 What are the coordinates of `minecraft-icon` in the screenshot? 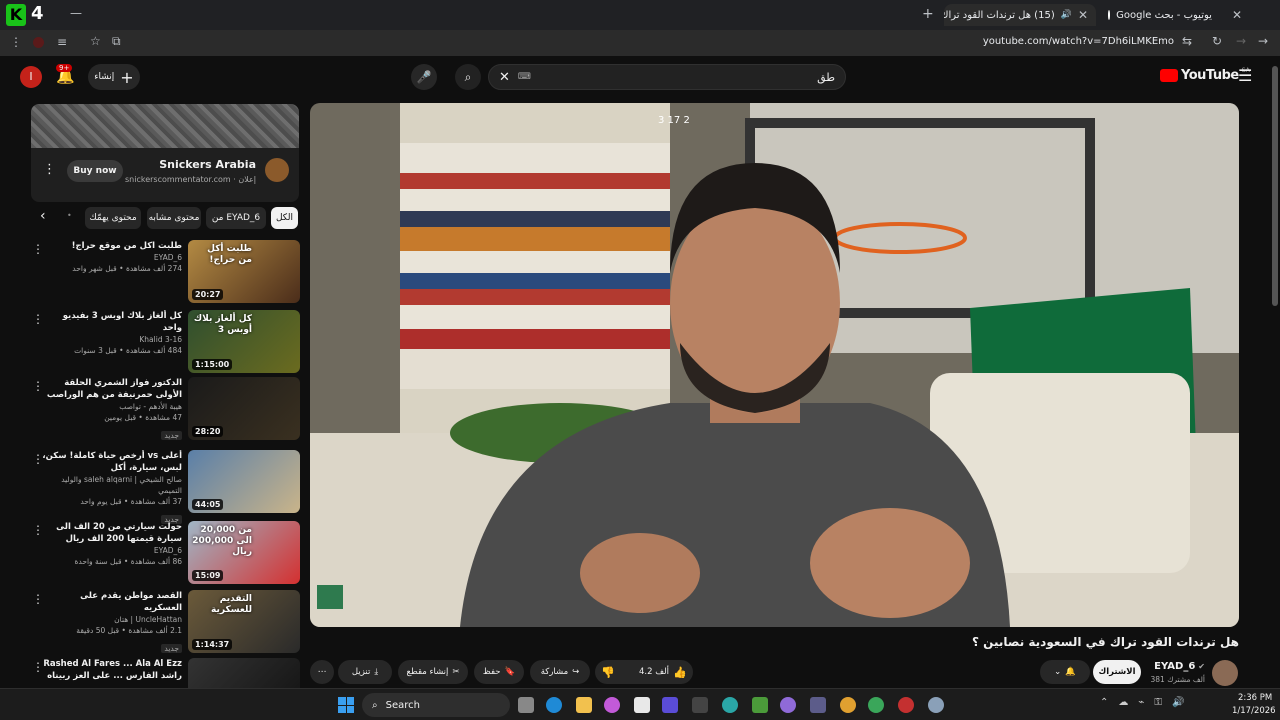 It's located at (760, 705).